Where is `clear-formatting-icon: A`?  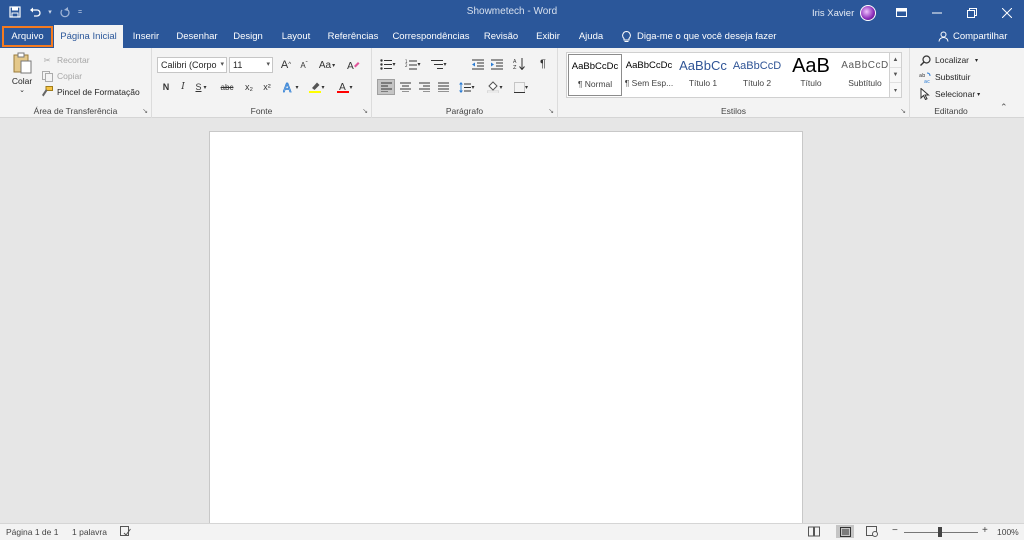
clear-formatting-icon: A is located at coordinates (353, 66).